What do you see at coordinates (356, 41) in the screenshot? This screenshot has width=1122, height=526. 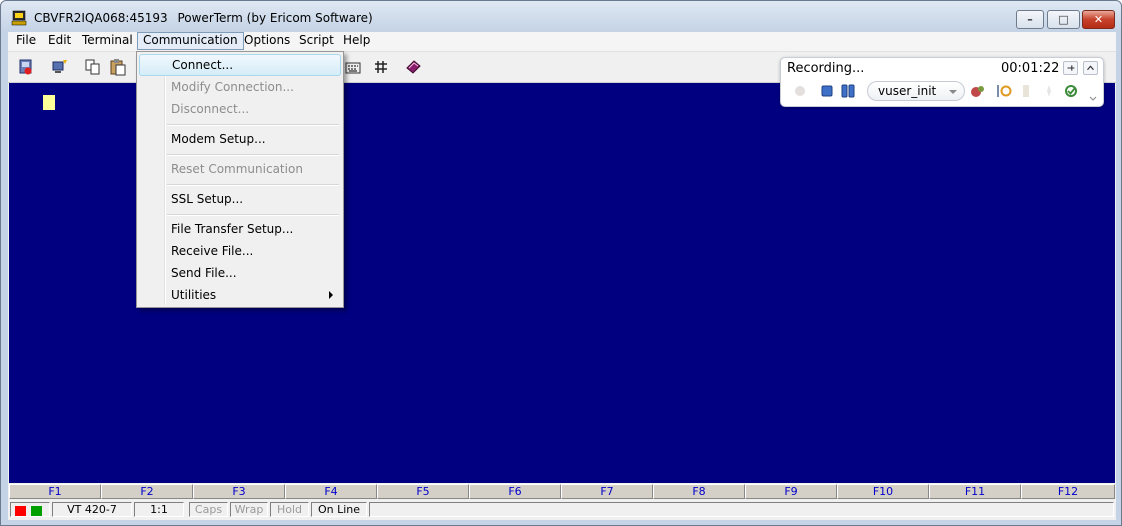 I see `menu-help: Help` at bounding box center [356, 41].